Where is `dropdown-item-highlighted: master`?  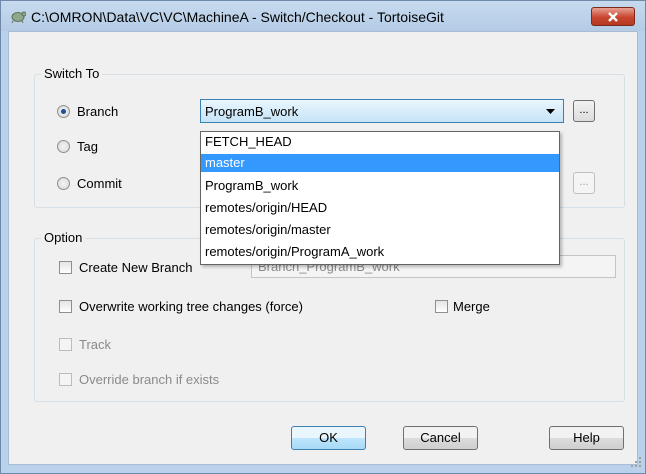
dropdown-item-highlighted: master is located at coordinates (380, 163).